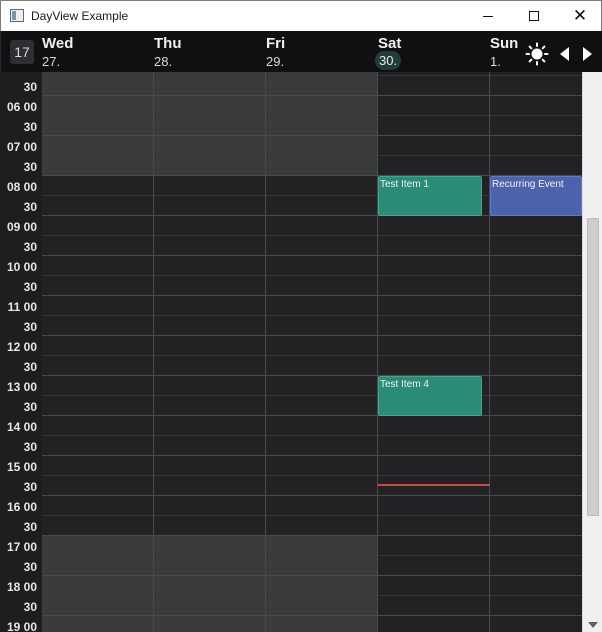 The width and height of the screenshot is (602, 632). I want to click on day-name: Fri, so click(276, 43).